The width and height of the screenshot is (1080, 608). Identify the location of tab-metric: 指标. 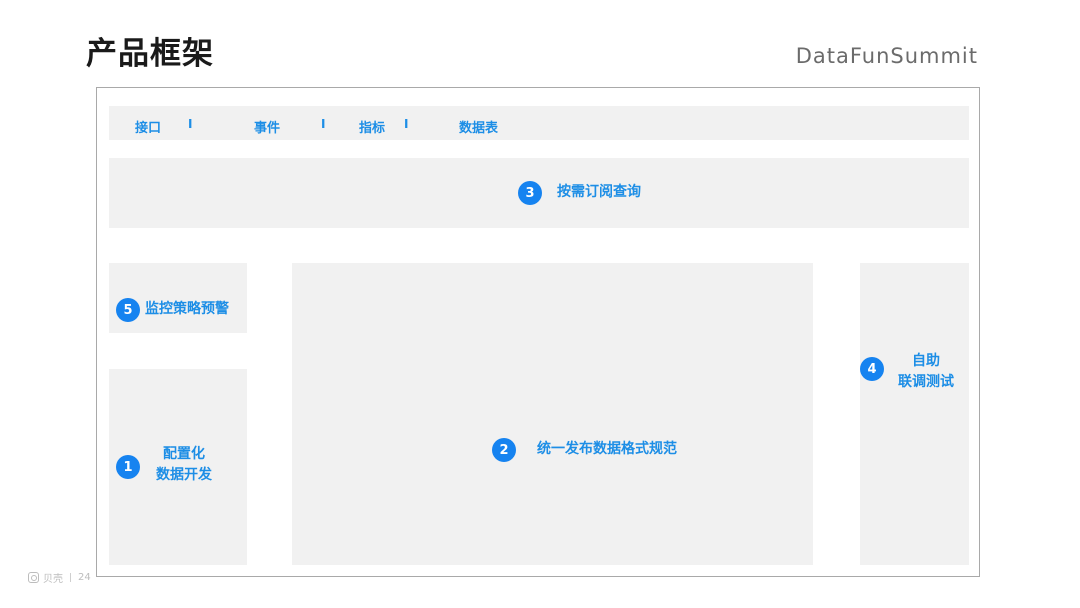
(372, 126).